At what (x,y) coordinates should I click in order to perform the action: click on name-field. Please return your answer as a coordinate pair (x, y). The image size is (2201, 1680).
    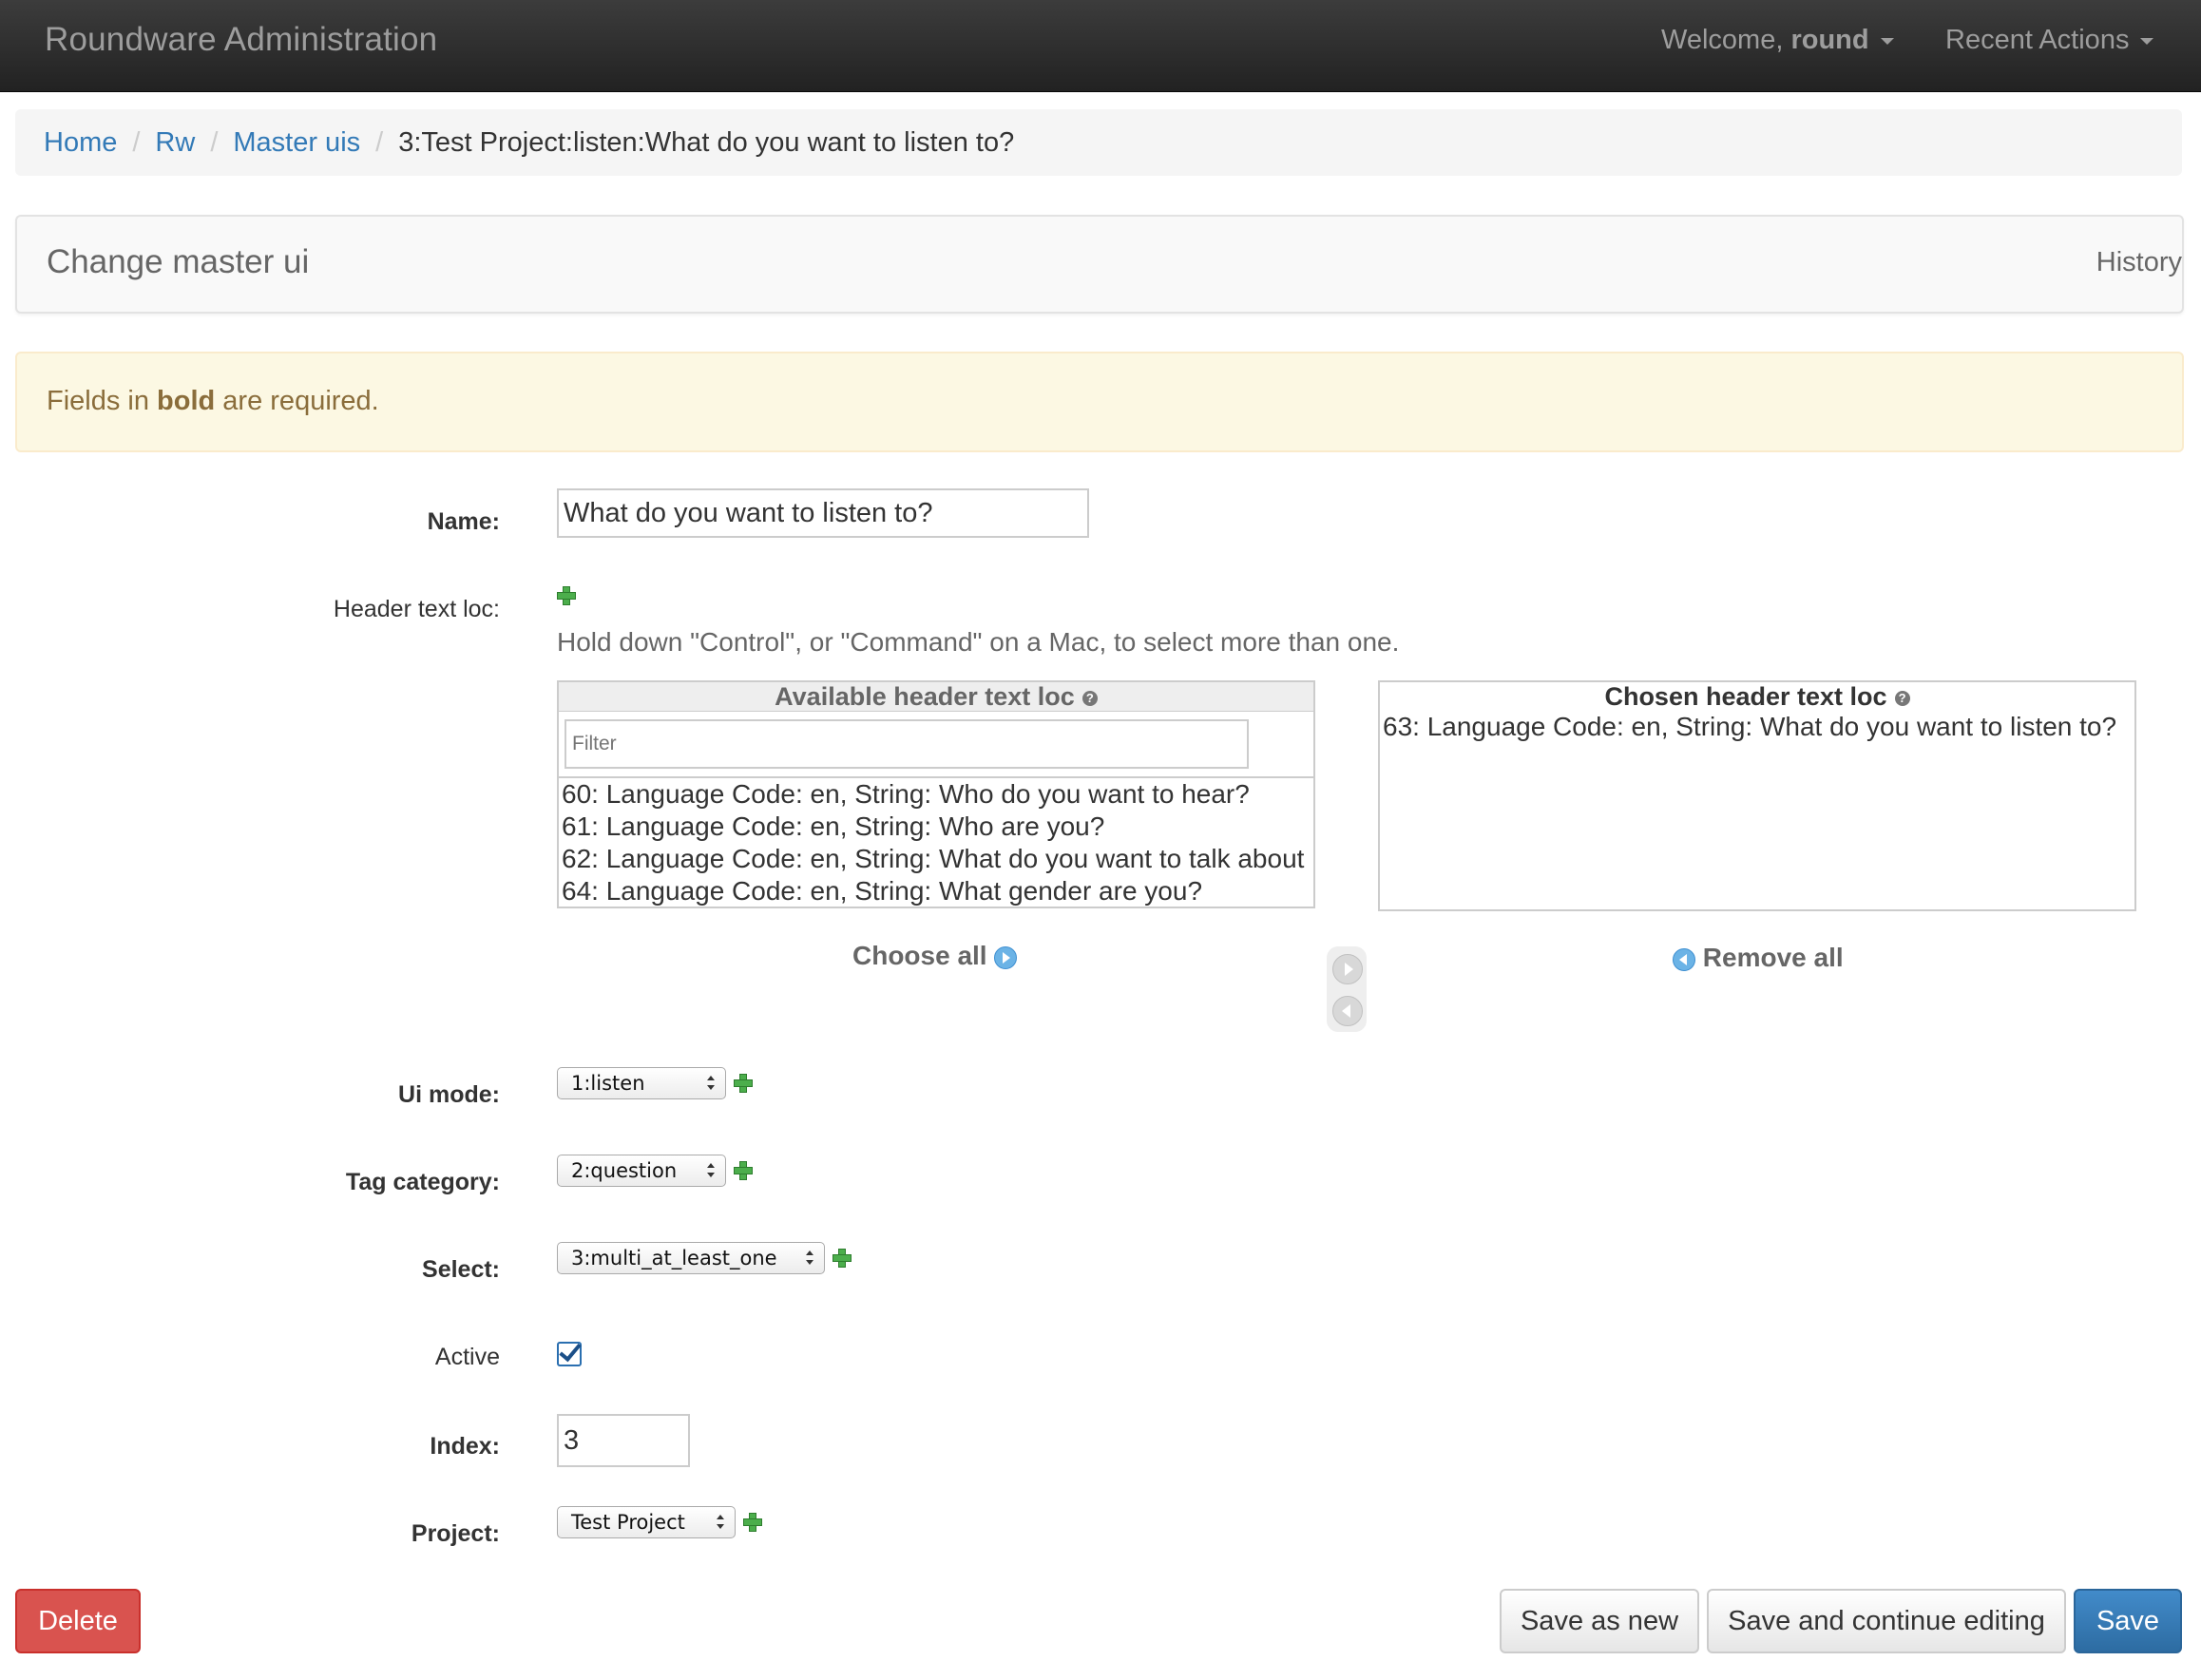
    Looking at the image, I should click on (823, 513).